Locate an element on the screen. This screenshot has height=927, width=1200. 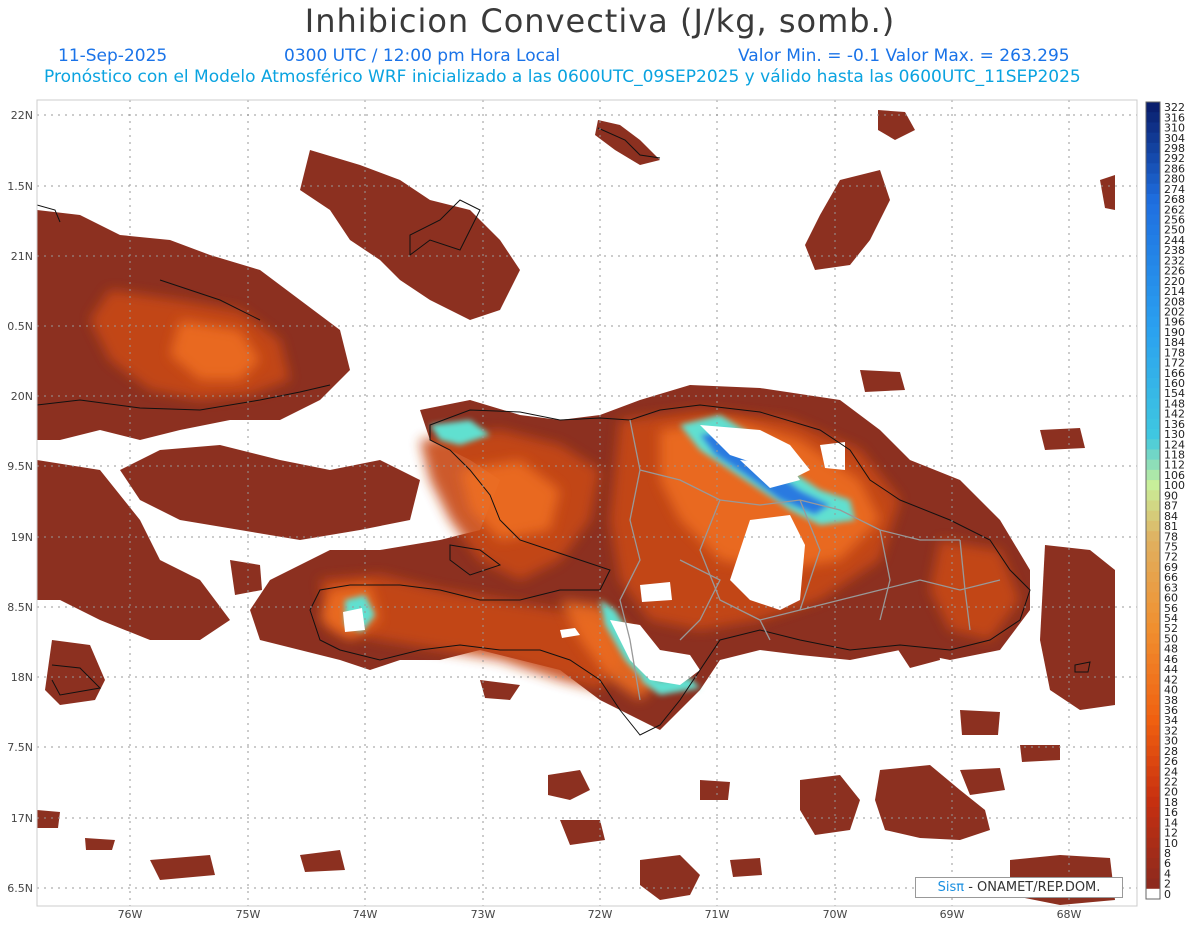
colorbar-label: 0 is located at coordinates (1167, 894).